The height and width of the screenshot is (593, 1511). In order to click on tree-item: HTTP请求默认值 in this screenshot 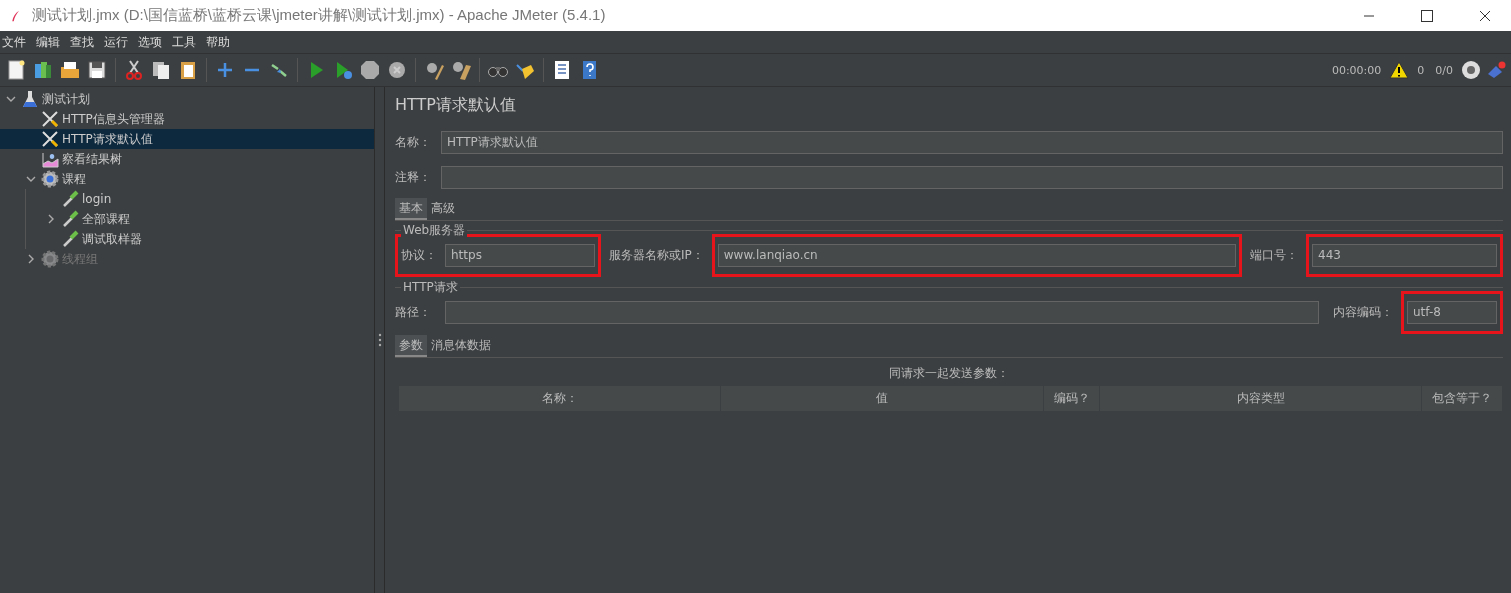, I will do `click(187, 139)`.